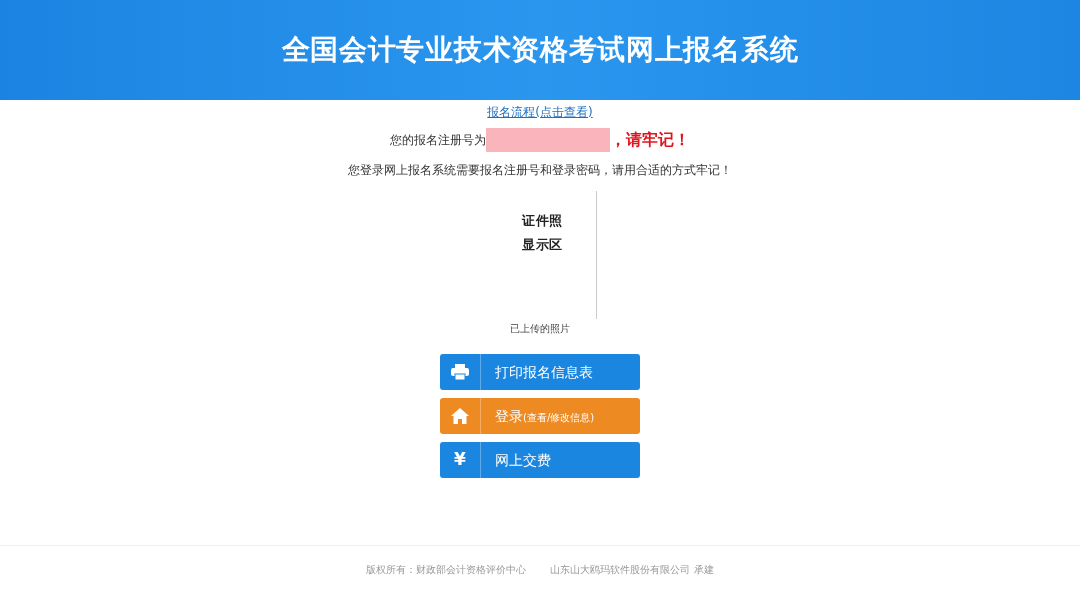  I want to click on photo-caption: 已上传的照片, so click(540, 329).